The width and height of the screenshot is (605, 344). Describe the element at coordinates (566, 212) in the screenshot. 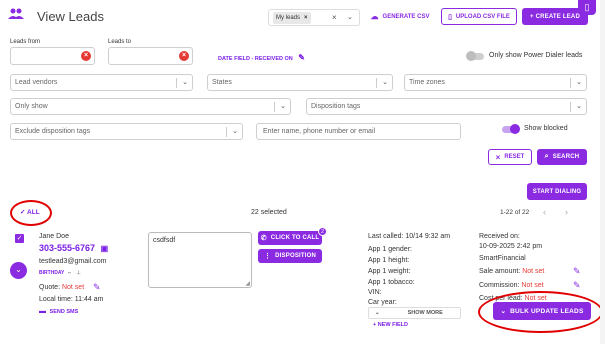

I see `next-page-icon: ›` at that location.